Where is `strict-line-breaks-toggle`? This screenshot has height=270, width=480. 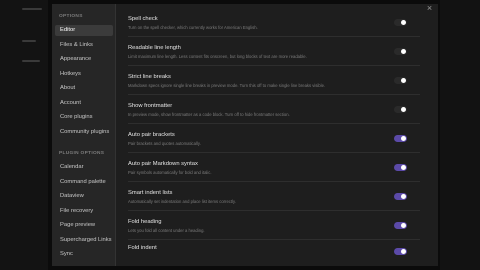
strict-line-breaks-toggle is located at coordinates (400, 80).